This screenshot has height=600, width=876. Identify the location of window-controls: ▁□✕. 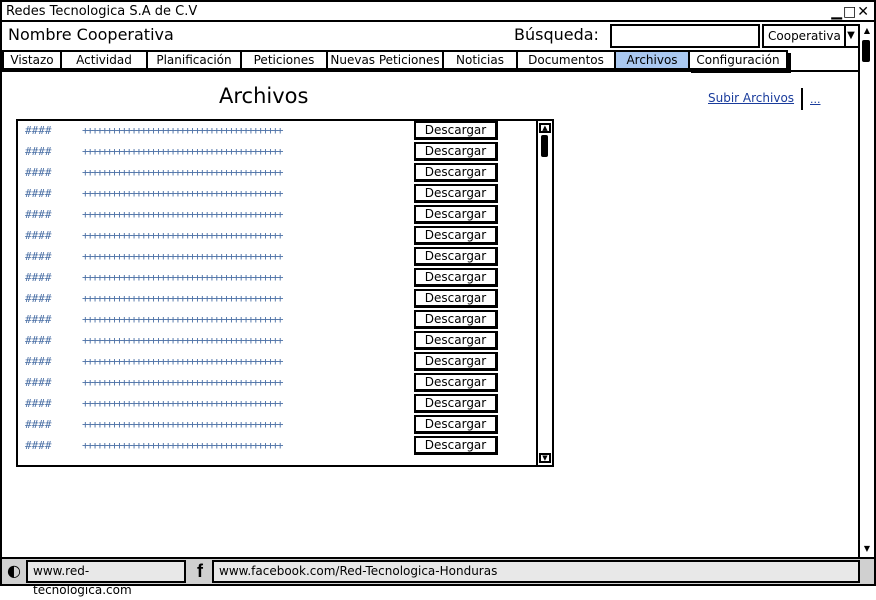
(850, 12).